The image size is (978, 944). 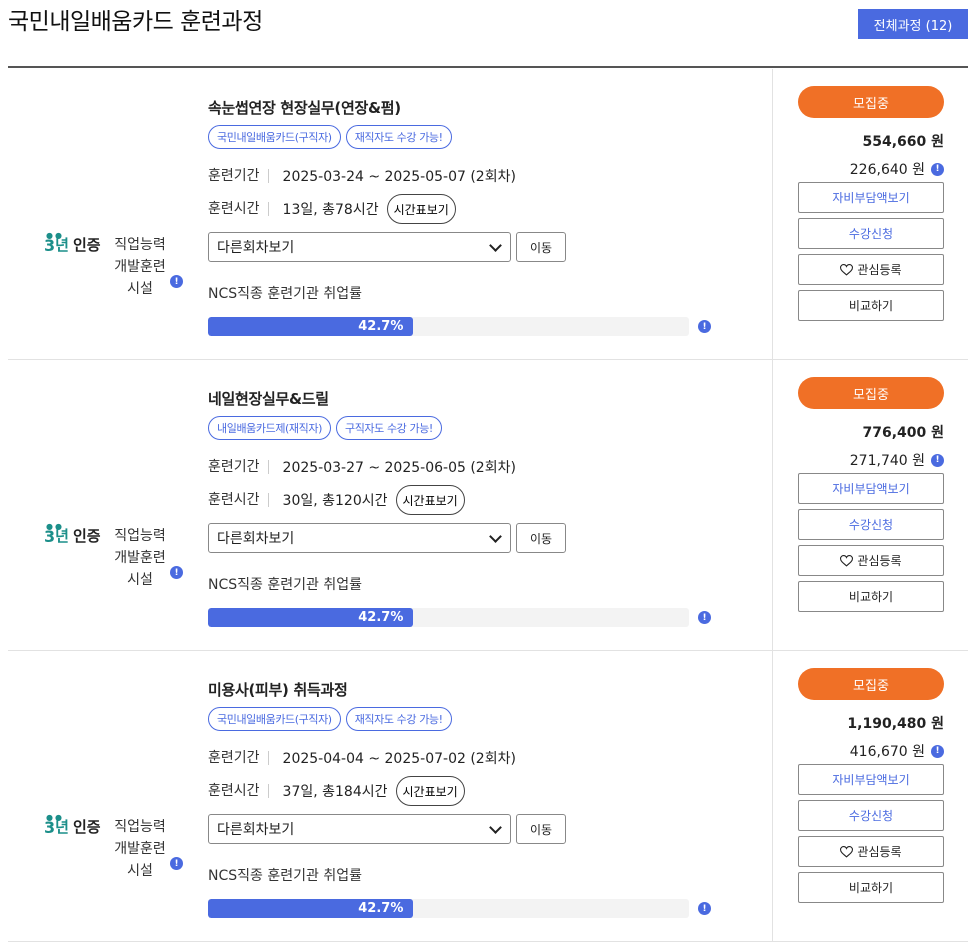 I want to click on course-title: 미용사(피부) 취득과정, so click(x=278, y=689).